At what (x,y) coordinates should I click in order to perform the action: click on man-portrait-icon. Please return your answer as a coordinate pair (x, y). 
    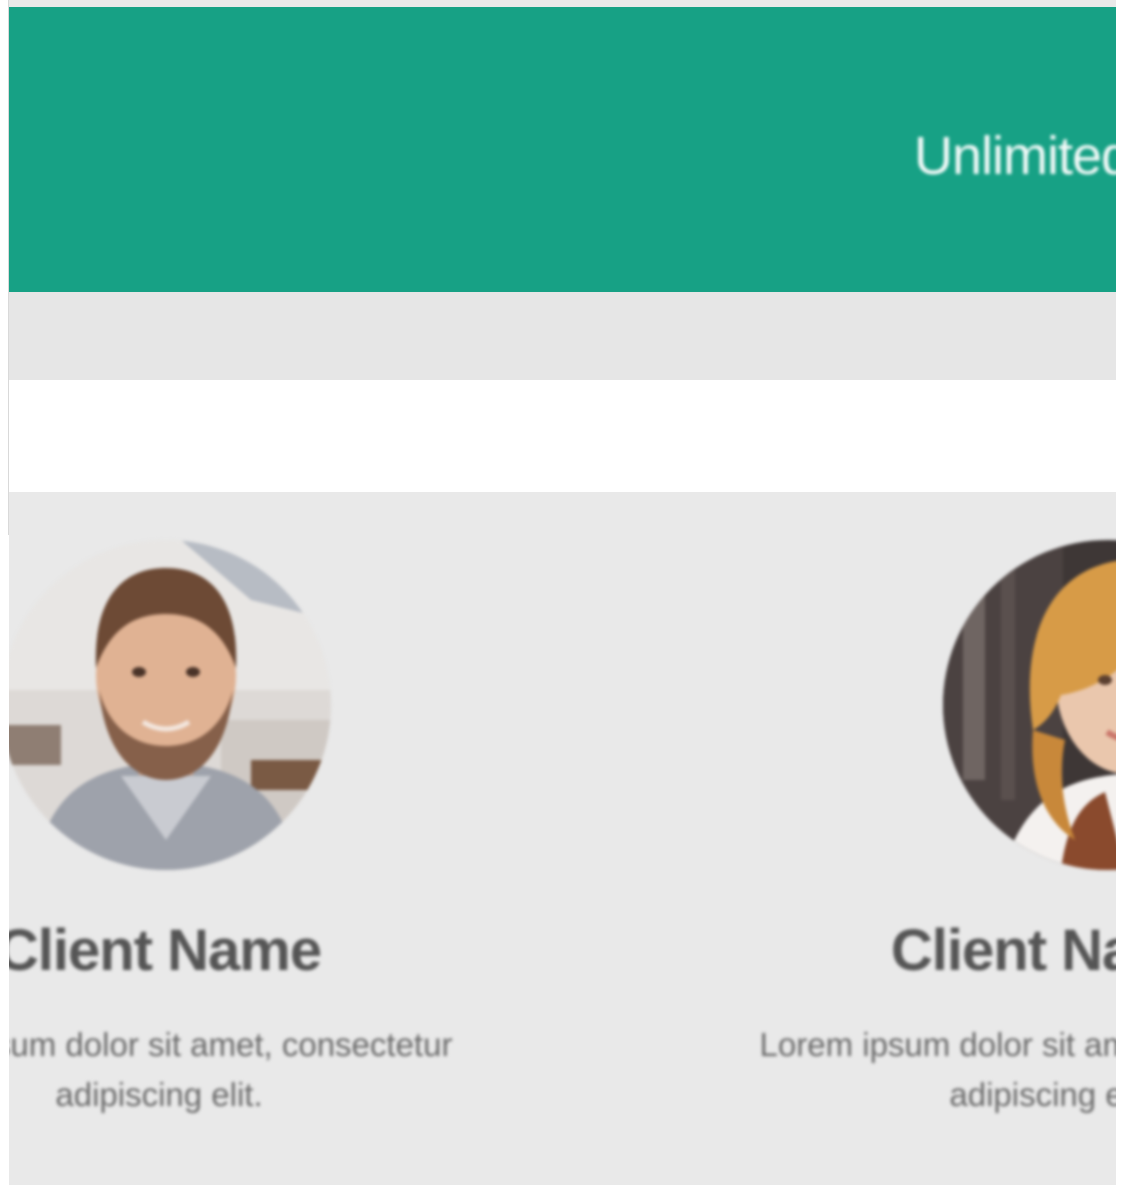
    Looking at the image, I should click on (170, 705).